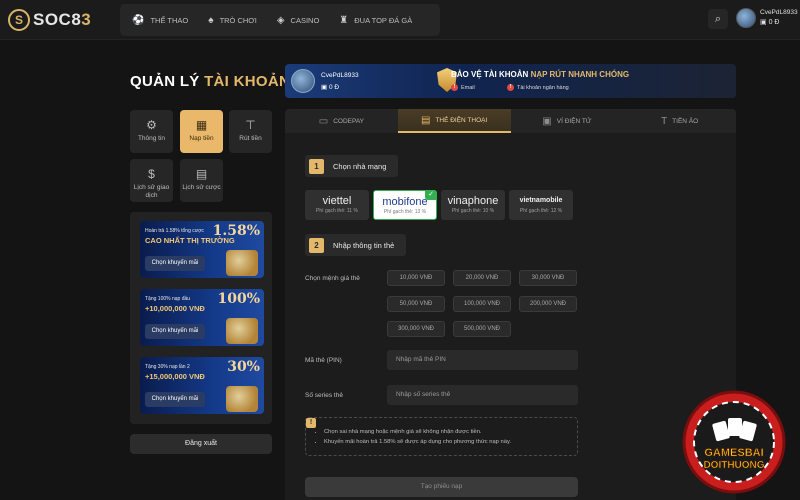  What do you see at coordinates (238, 20) in the screenshot?
I see `nav-label: TRÒ CHƠI` at bounding box center [238, 20].